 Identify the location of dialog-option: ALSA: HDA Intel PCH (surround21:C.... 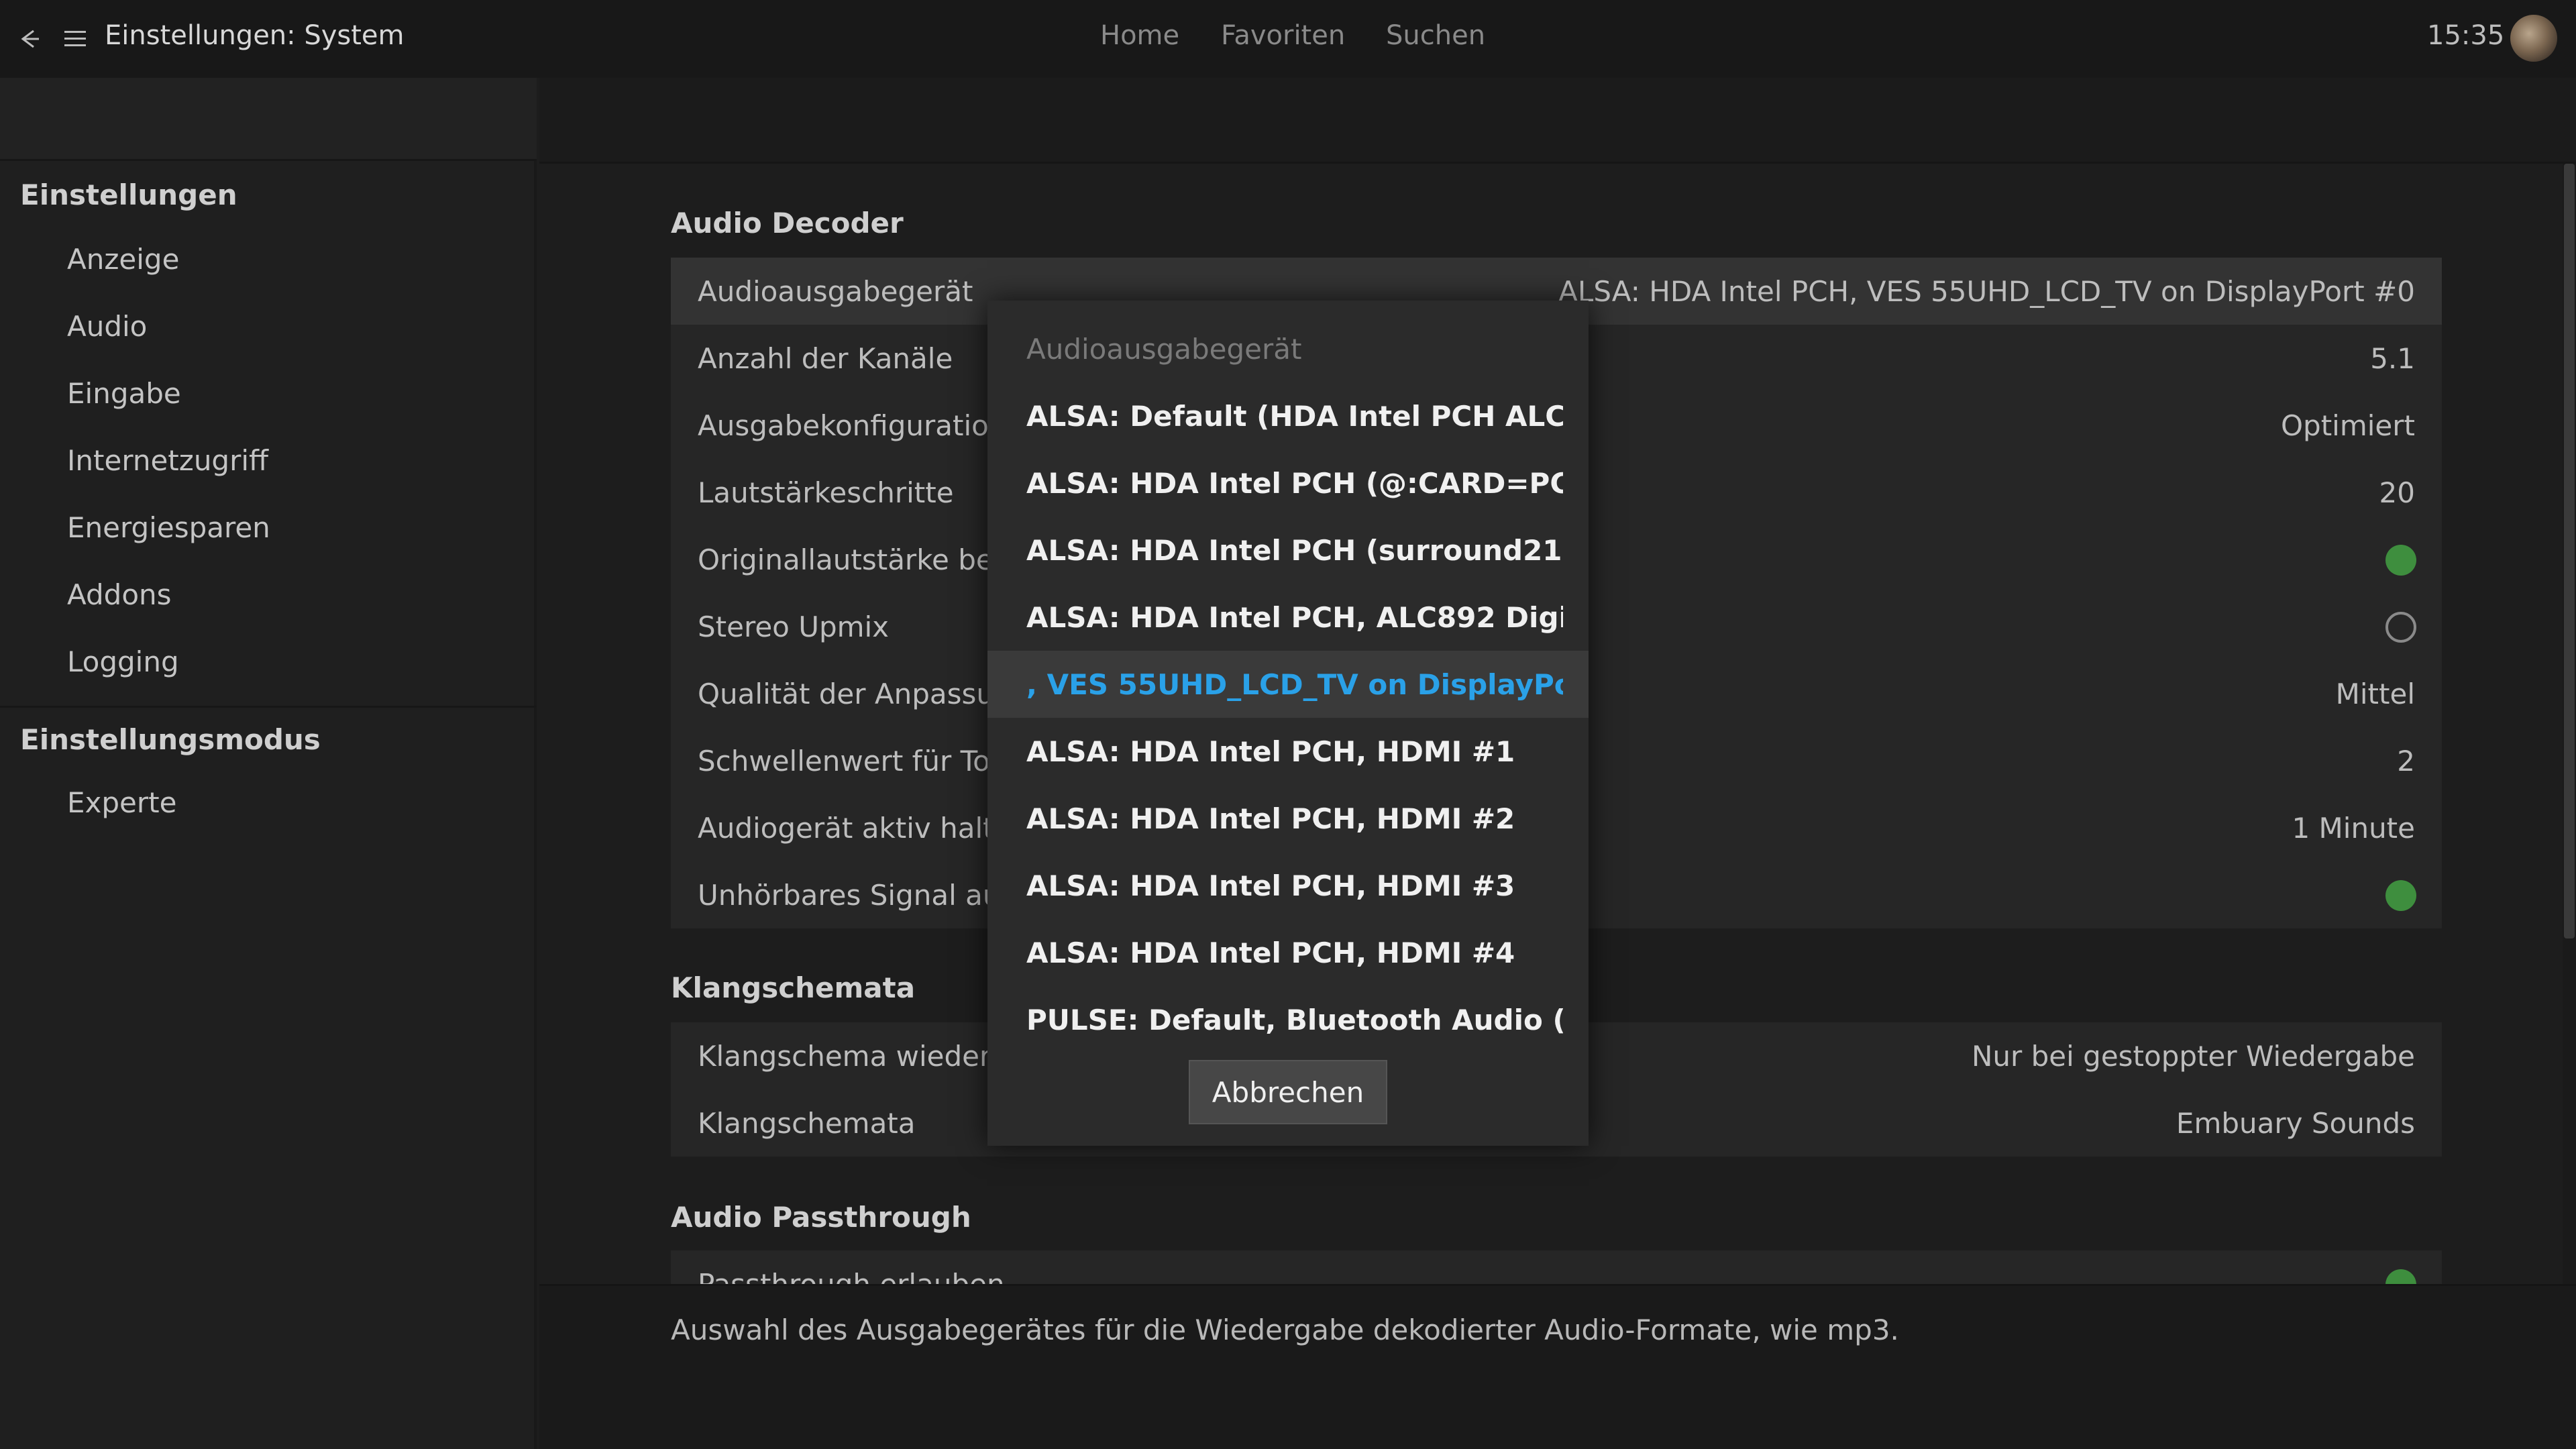
(1288, 550).